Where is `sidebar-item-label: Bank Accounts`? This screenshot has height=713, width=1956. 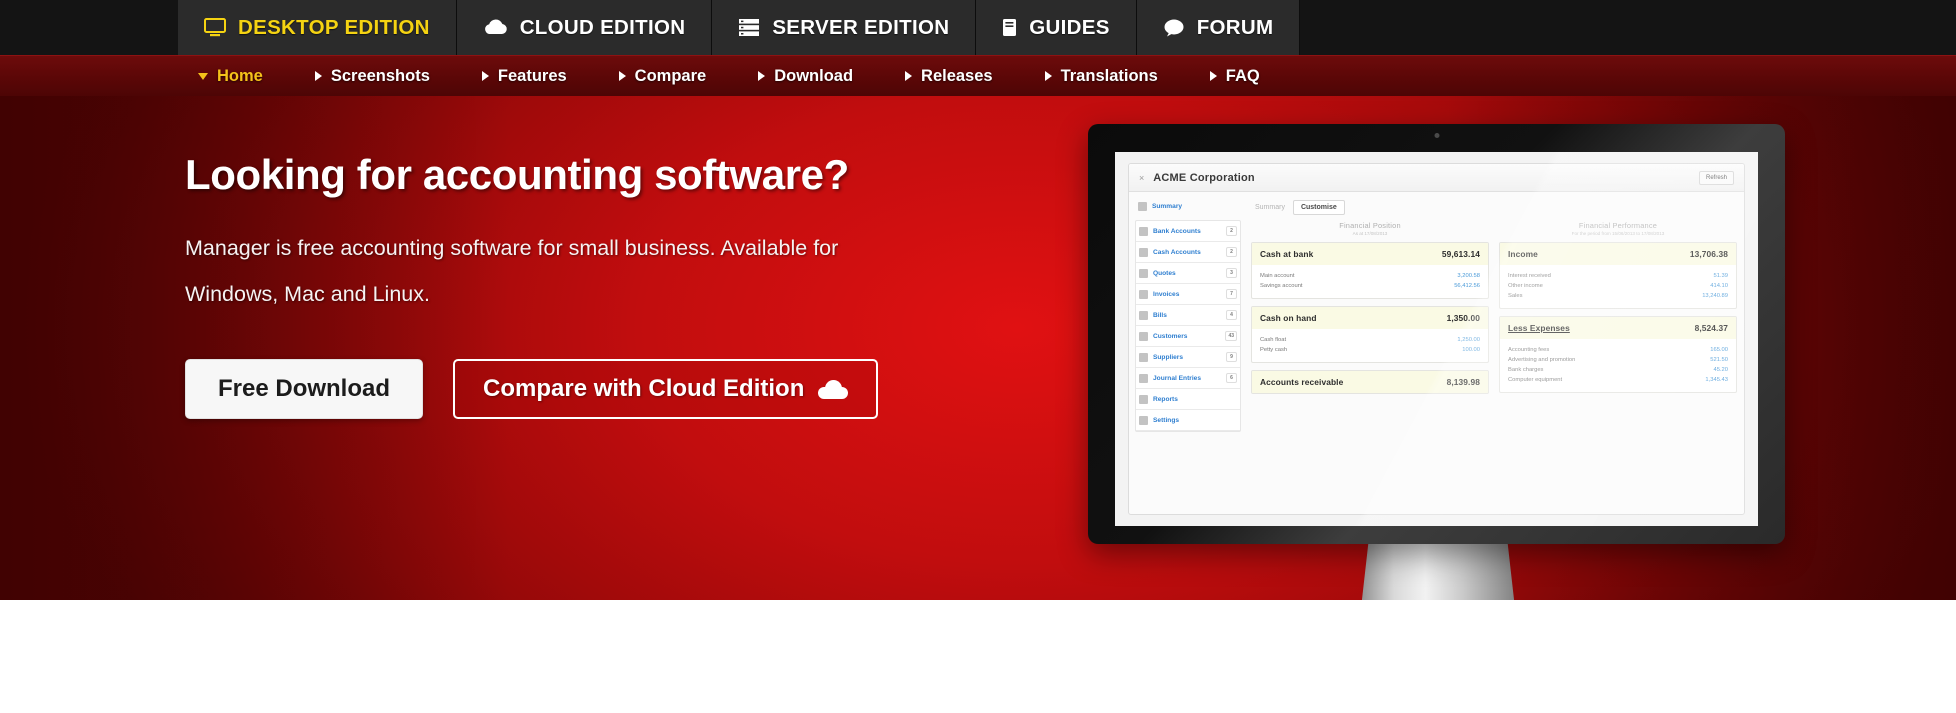
sidebar-item-label: Bank Accounts is located at coordinates (1177, 231).